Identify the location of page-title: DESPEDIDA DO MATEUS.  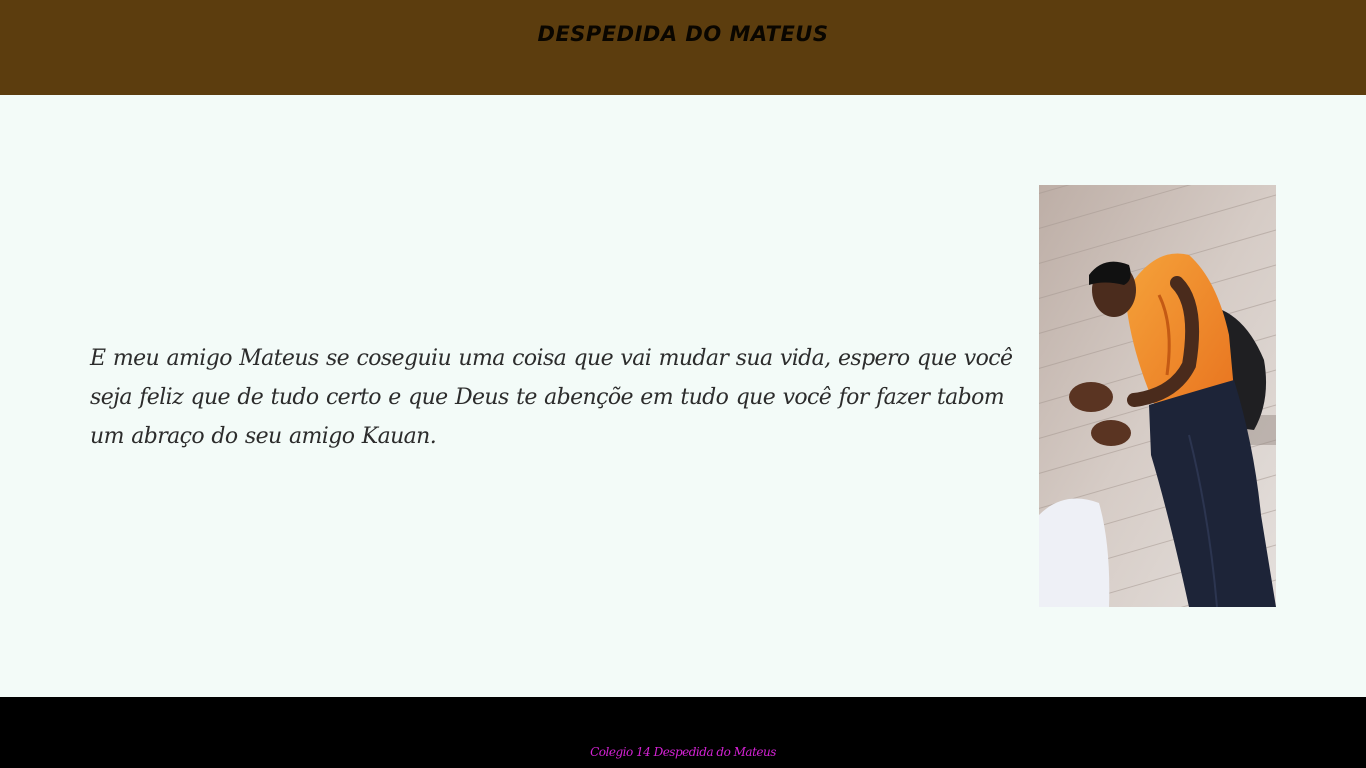
(683, 34).